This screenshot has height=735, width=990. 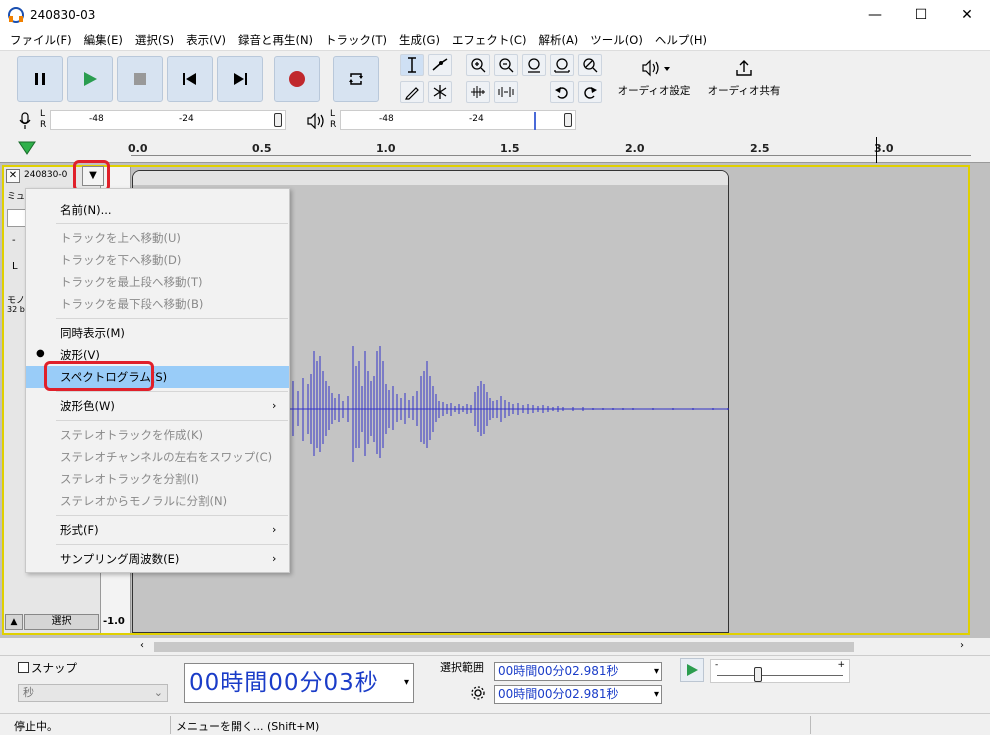 I want to click on playback-speed-slider: - +, so click(x=780, y=671).